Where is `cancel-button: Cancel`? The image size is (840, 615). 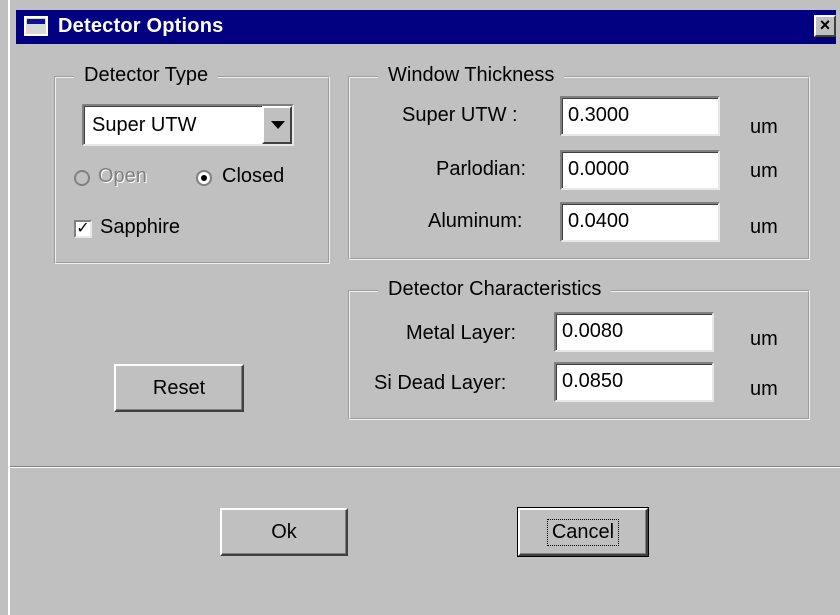 cancel-button: Cancel is located at coordinates (583, 532).